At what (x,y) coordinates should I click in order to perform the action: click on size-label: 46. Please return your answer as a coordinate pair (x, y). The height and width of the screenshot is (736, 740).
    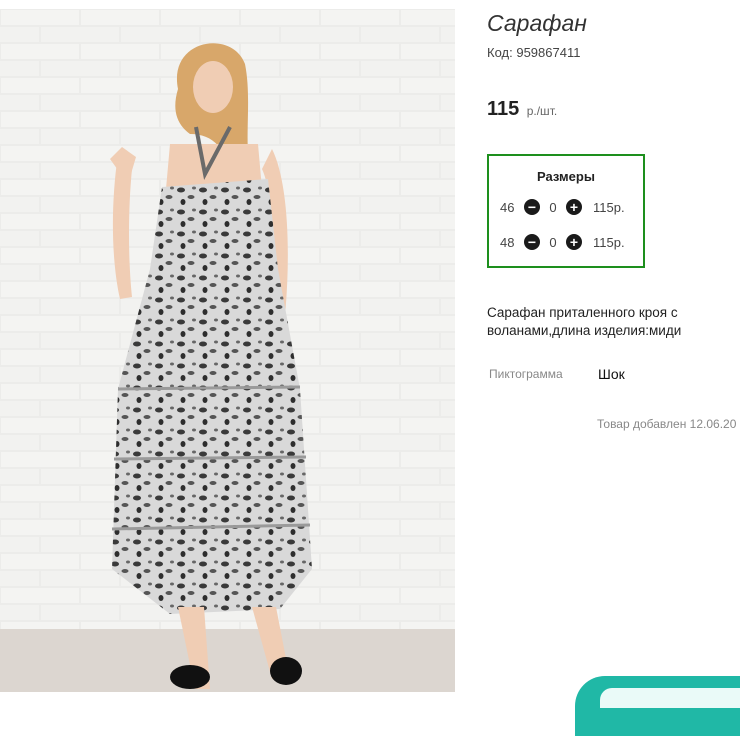
    Looking at the image, I should click on (507, 207).